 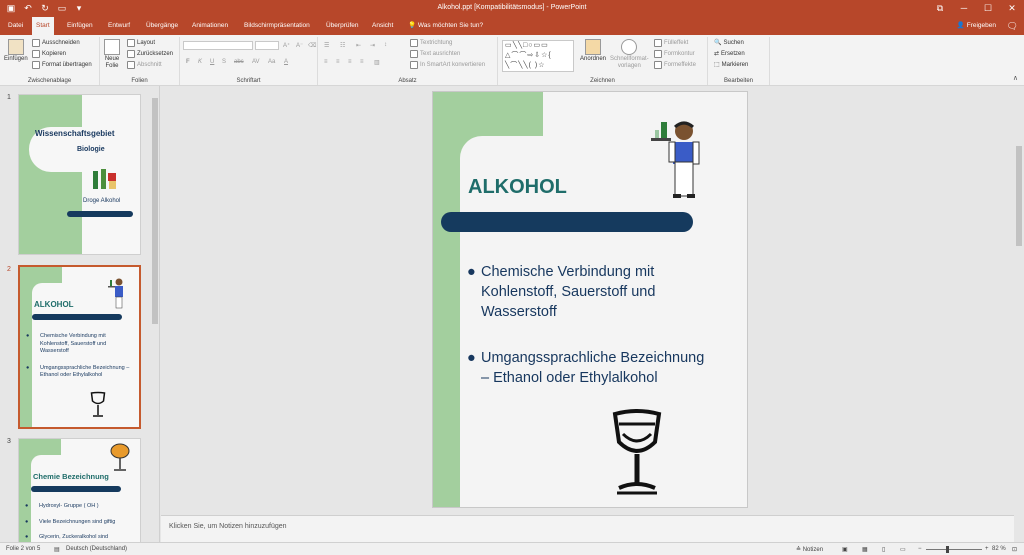 I want to click on normal-view-icon: ▣, so click(x=845, y=549).